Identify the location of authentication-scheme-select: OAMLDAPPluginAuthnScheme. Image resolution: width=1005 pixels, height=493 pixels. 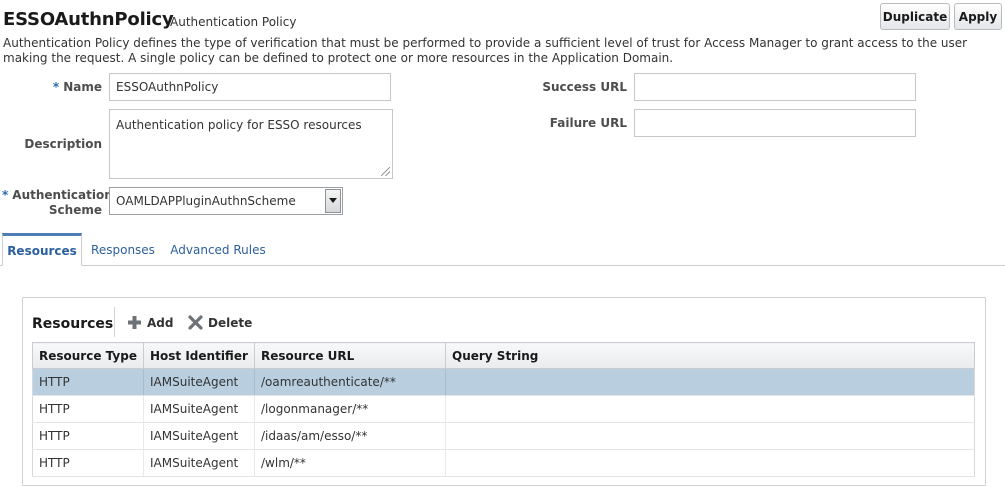
(226, 201).